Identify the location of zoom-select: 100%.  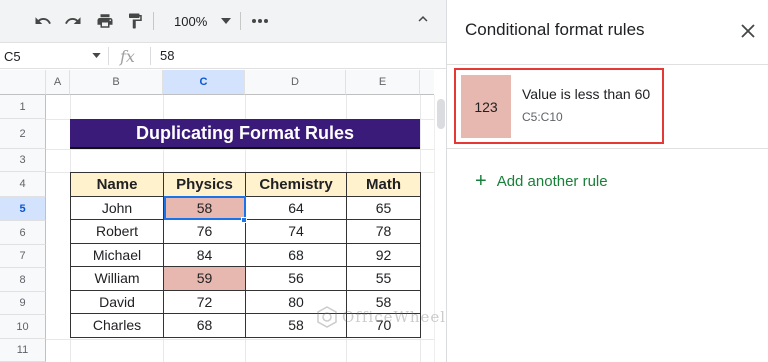
(199, 21).